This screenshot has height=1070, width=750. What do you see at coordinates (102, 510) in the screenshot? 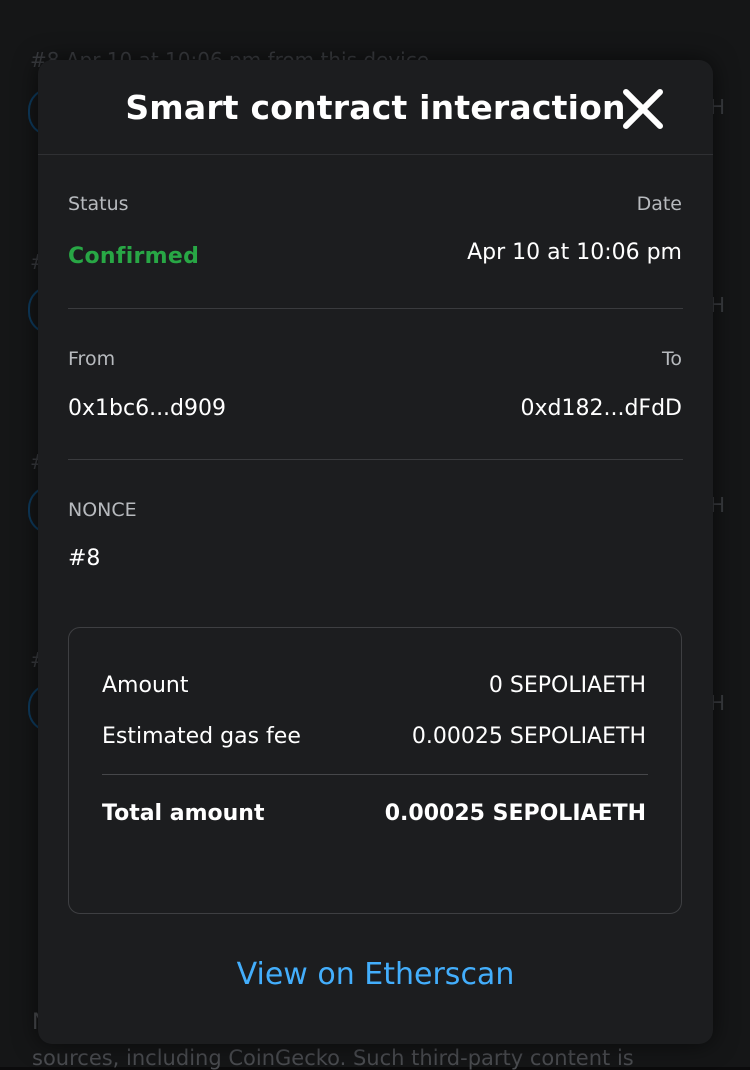
I see `nonce-label: NONCE` at bounding box center [102, 510].